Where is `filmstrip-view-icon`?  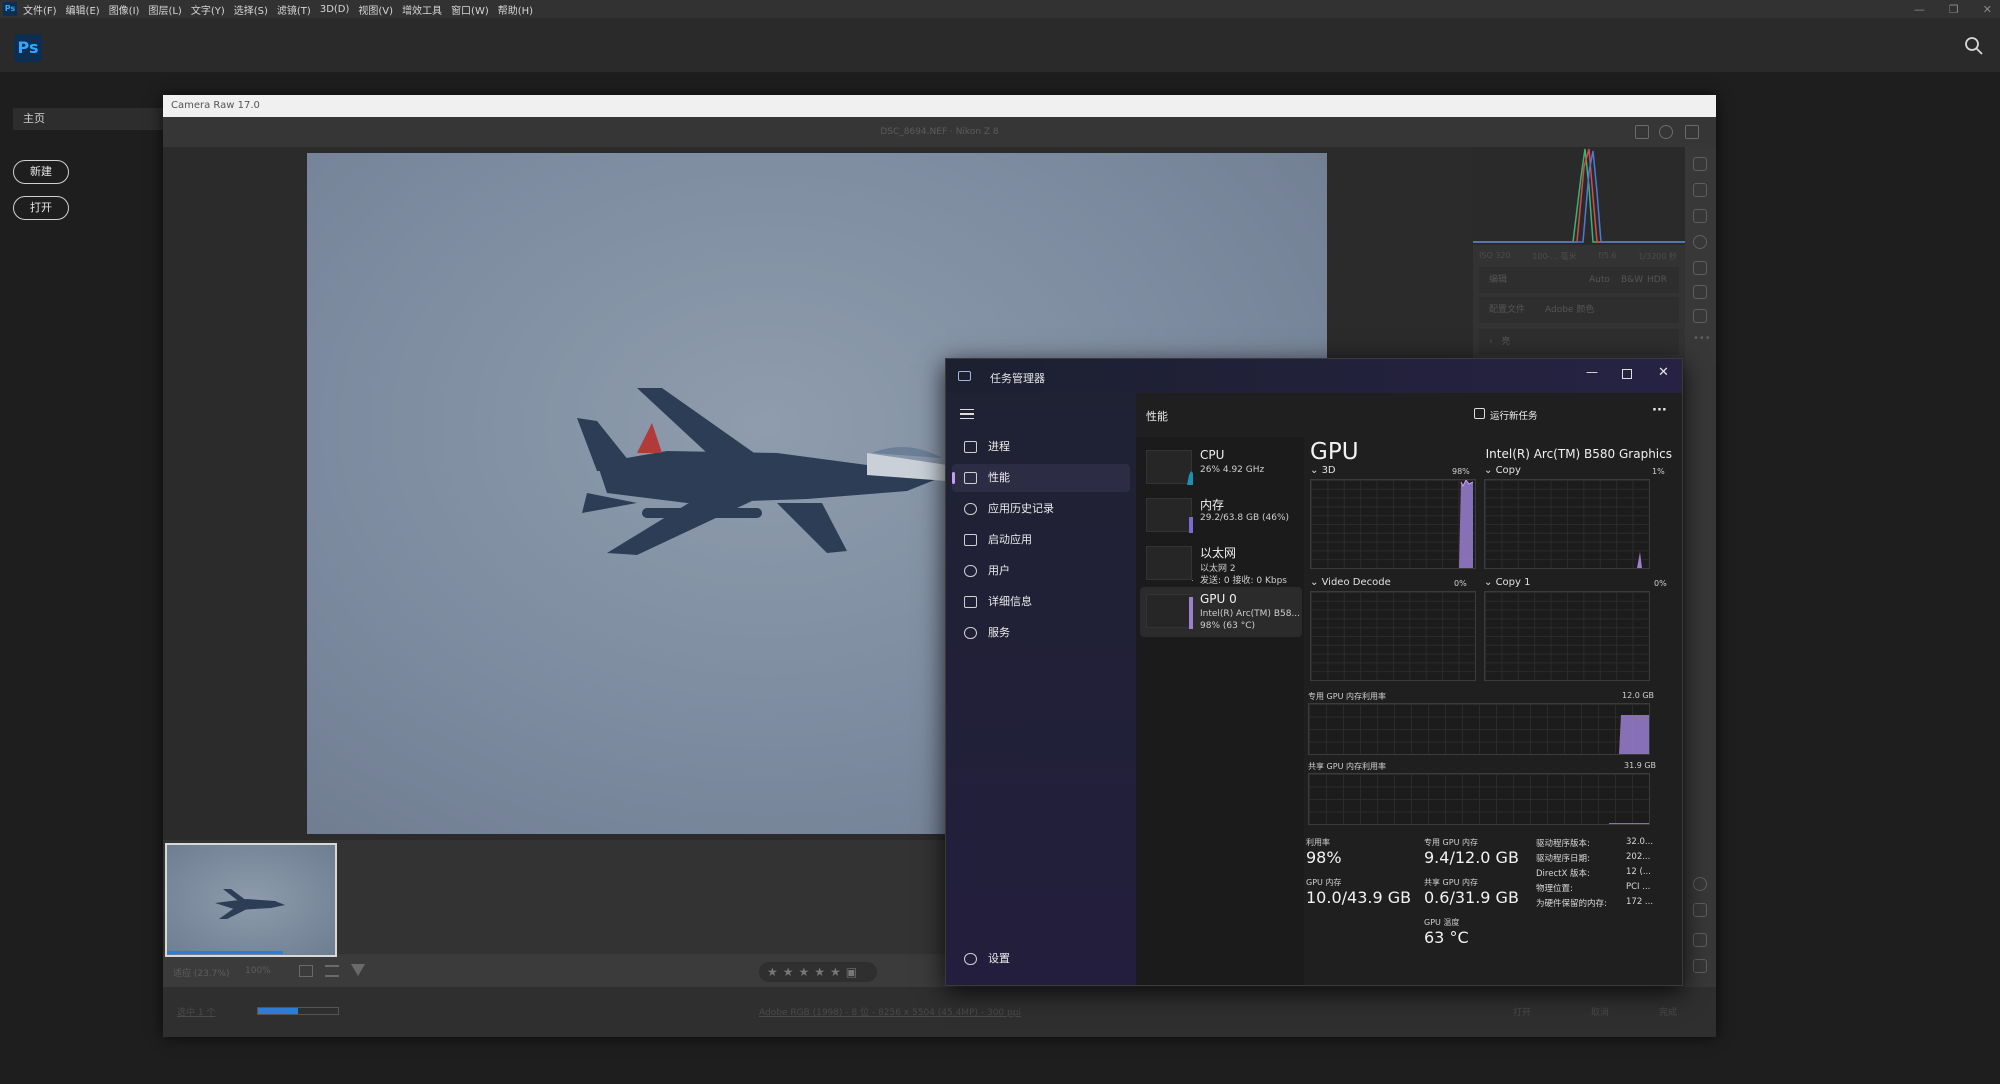
filmstrip-view-icon is located at coordinates (306, 971).